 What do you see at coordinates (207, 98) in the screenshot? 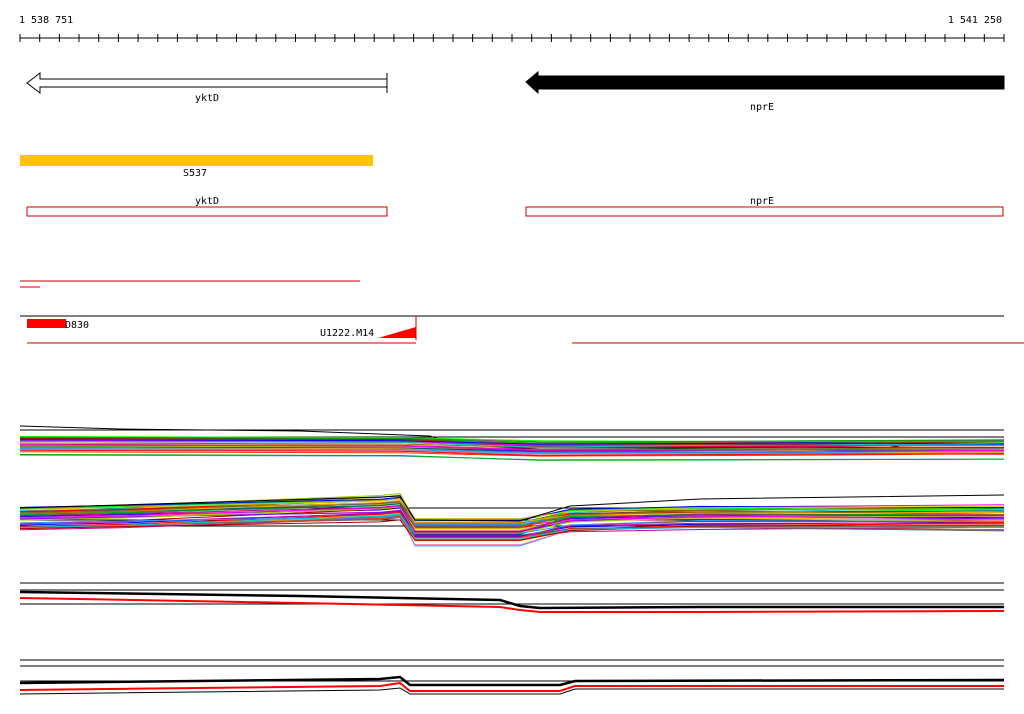
I see `gene-label-yktD: yktD` at bounding box center [207, 98].